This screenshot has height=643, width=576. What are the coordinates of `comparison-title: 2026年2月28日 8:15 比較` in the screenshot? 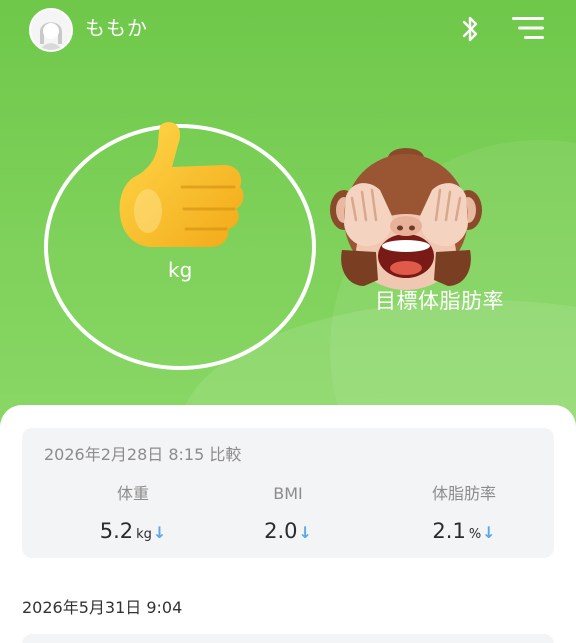 It's located at (143, 454).